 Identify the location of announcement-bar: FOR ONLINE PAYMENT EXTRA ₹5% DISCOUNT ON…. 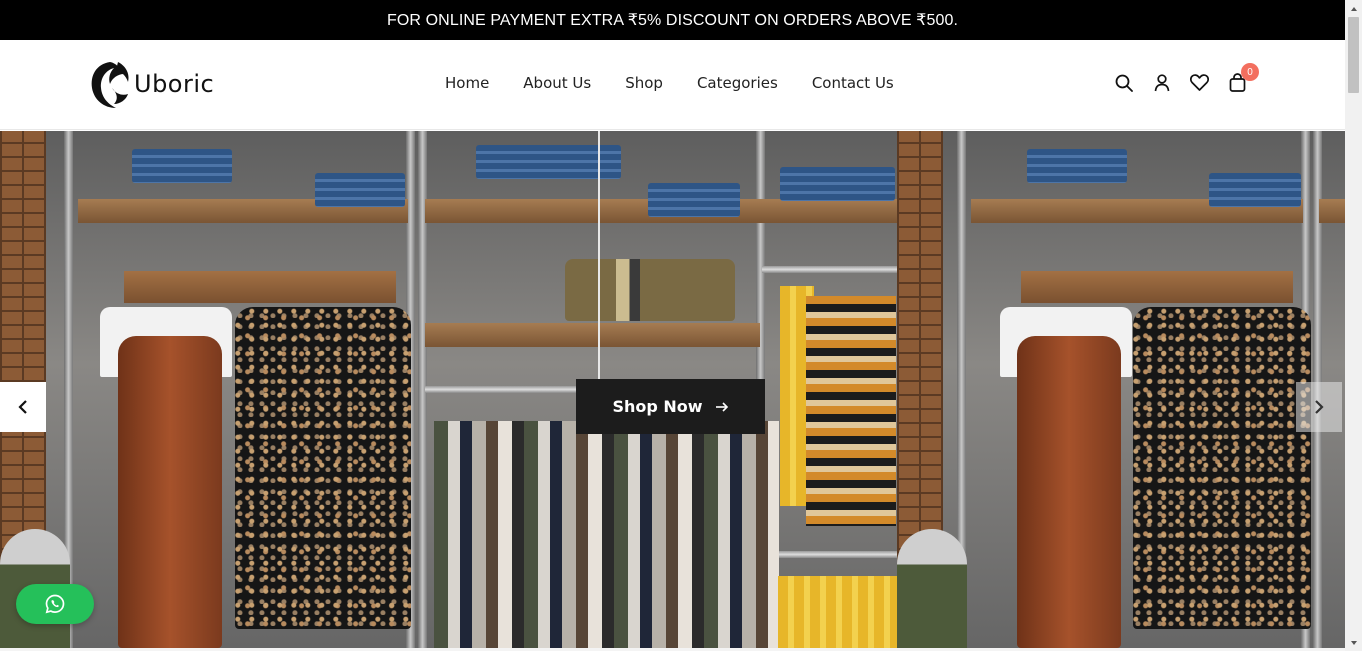
(672, 20).